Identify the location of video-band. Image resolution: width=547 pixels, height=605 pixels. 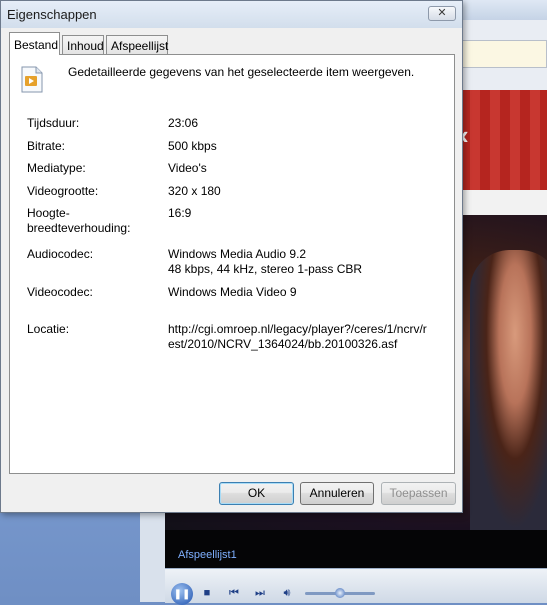
(503, 202).